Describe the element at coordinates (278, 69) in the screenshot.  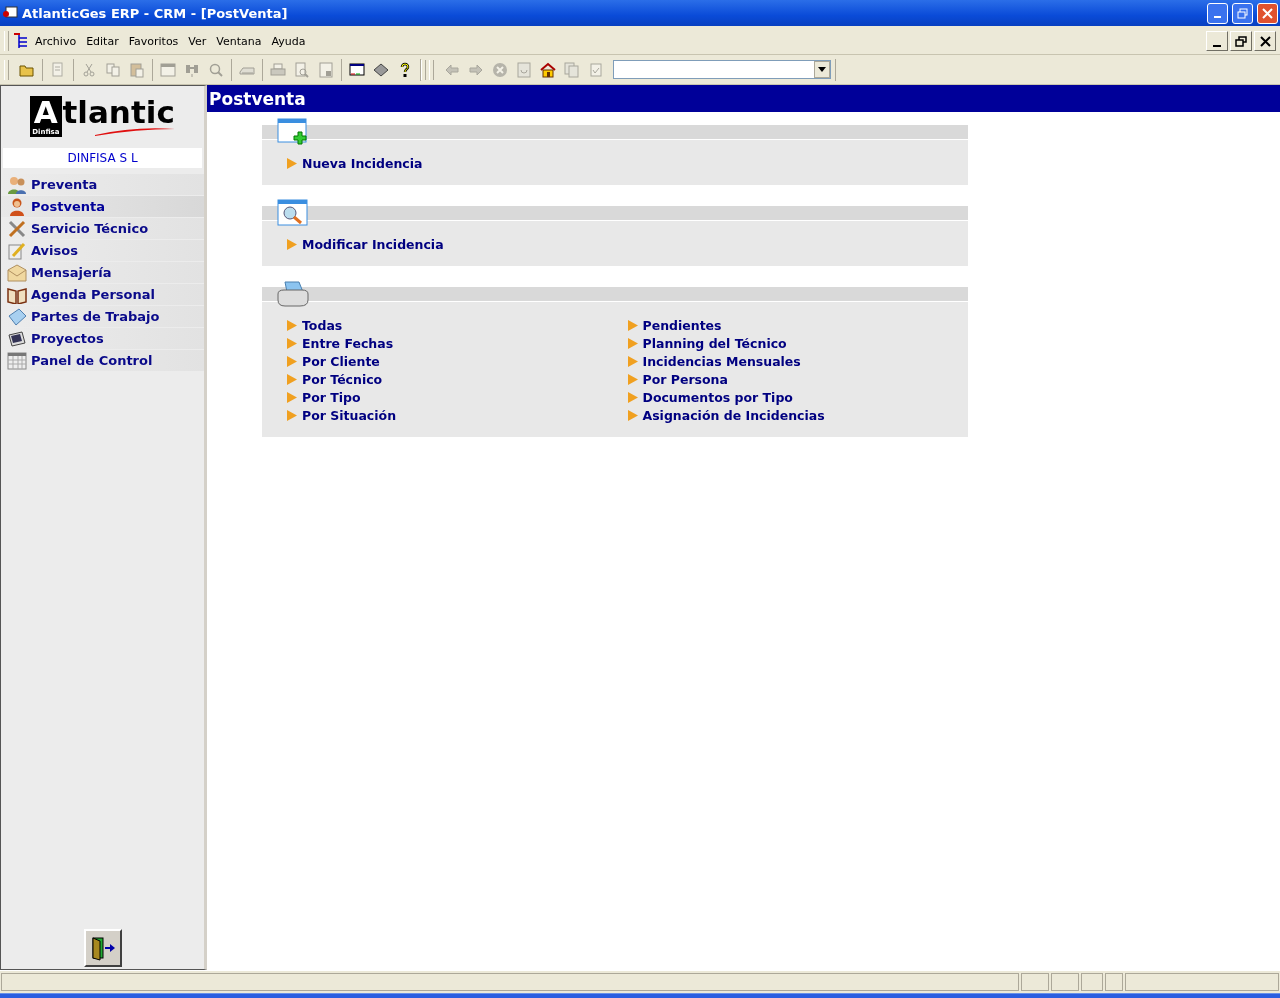
I see `printer-icon` at that location.